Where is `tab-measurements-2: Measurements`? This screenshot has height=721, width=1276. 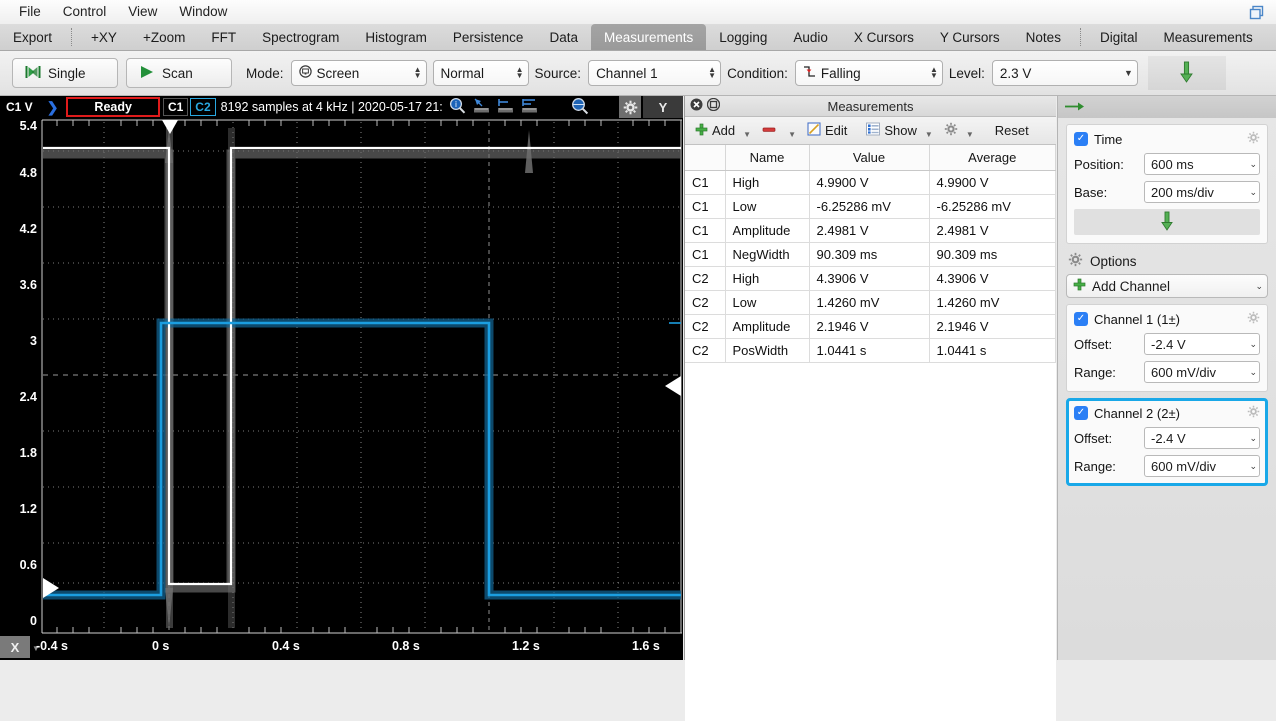 tab-measurements-2: Measurements is located at coordinates (1207, 37).